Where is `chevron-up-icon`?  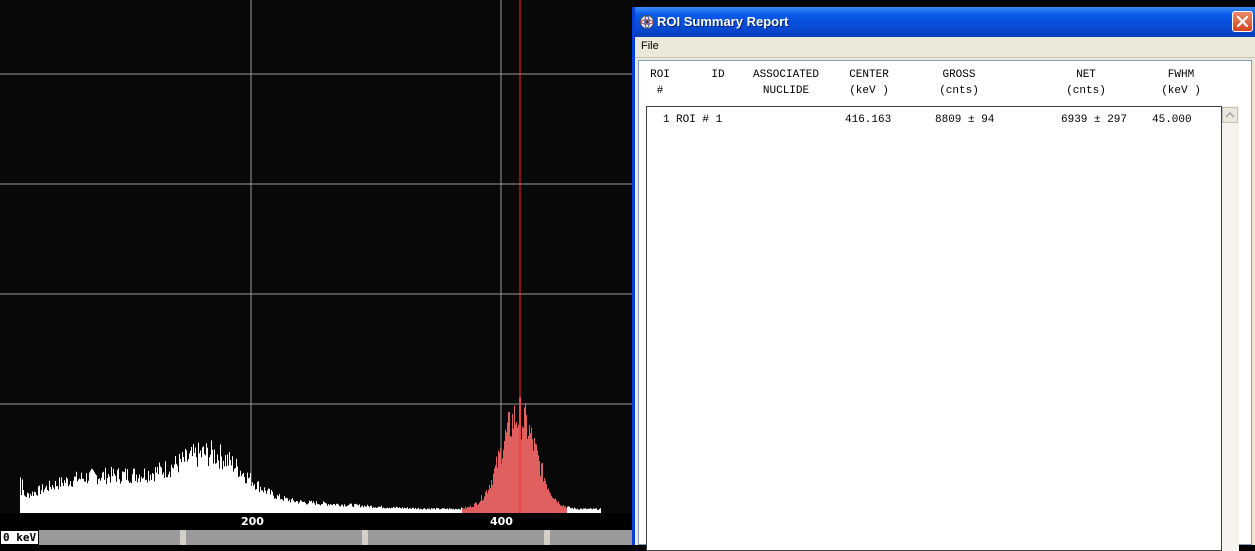
chevron-up-icon is located at coordinates (1230, 114).